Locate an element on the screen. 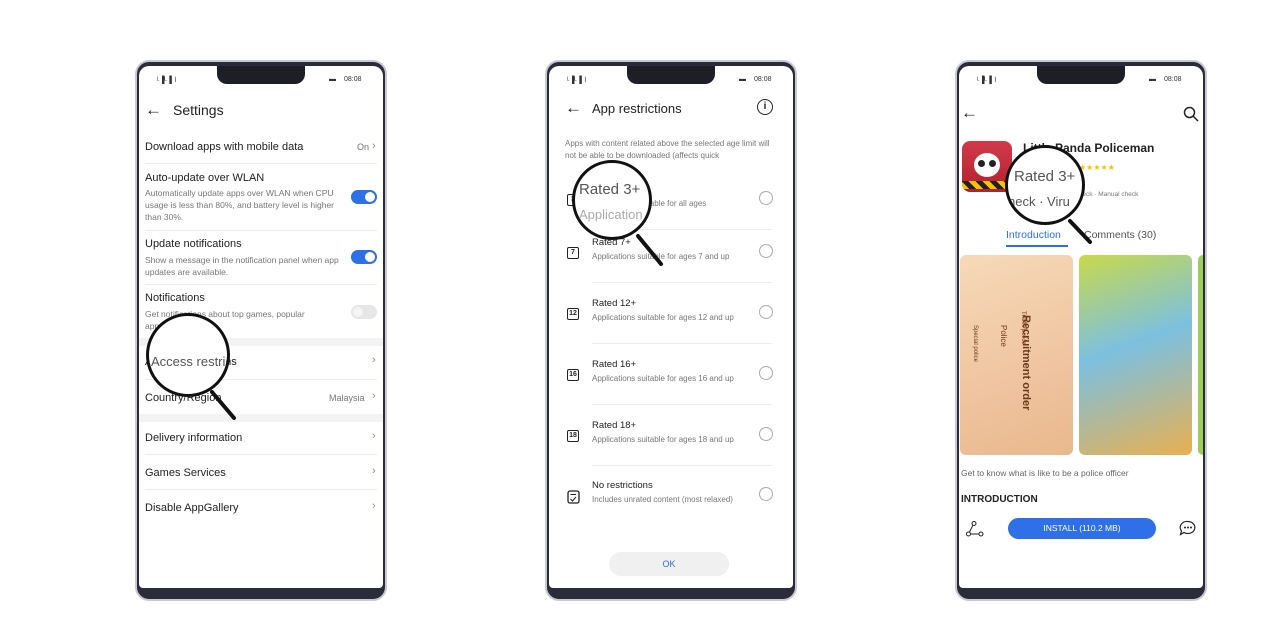 The width and height of the screenshot is (1270, 630). country-label: Country/Region is located at coordinates (183, 398).